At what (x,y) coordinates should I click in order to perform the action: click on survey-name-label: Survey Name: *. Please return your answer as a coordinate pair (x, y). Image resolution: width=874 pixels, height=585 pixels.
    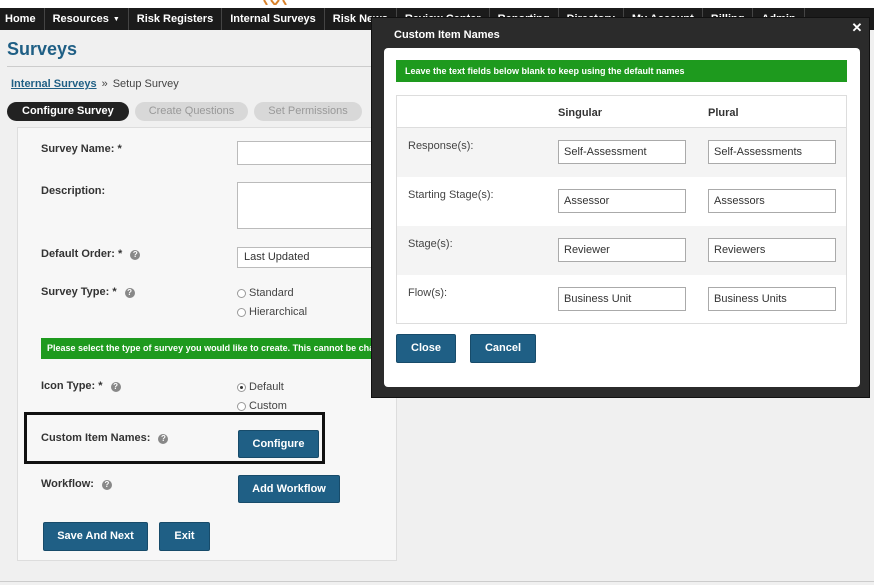
    Looking at the image, I should click on (81, 149).